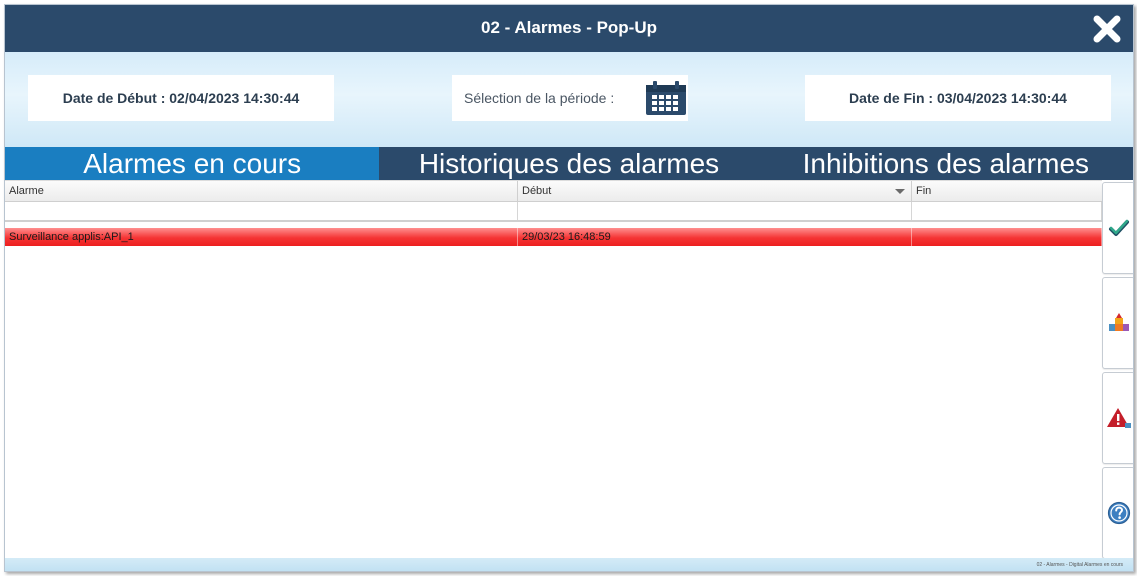  I want to click on period-selection-label: Sélection de la période :, so click(539, 98).